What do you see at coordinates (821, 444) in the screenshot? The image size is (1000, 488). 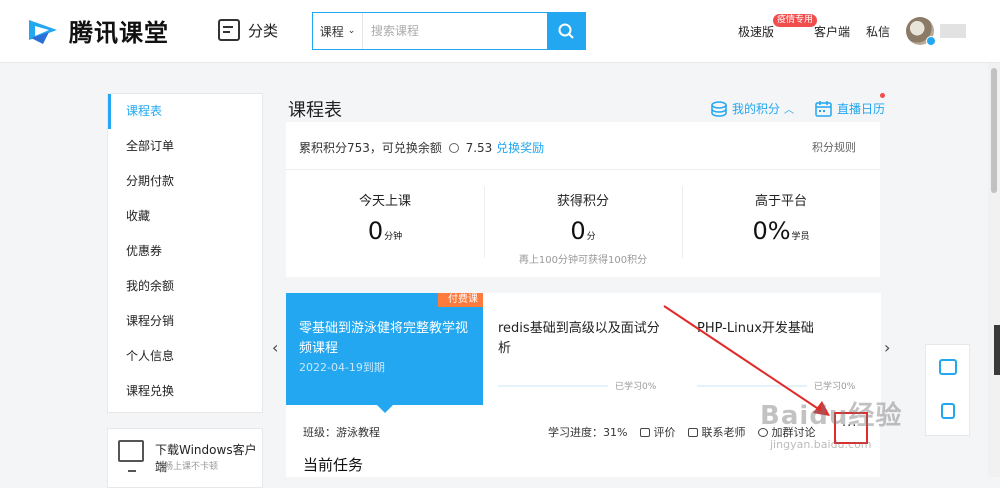 I see `watermark-url: jingyan.baidu.com` at bounding box center [821, 444].